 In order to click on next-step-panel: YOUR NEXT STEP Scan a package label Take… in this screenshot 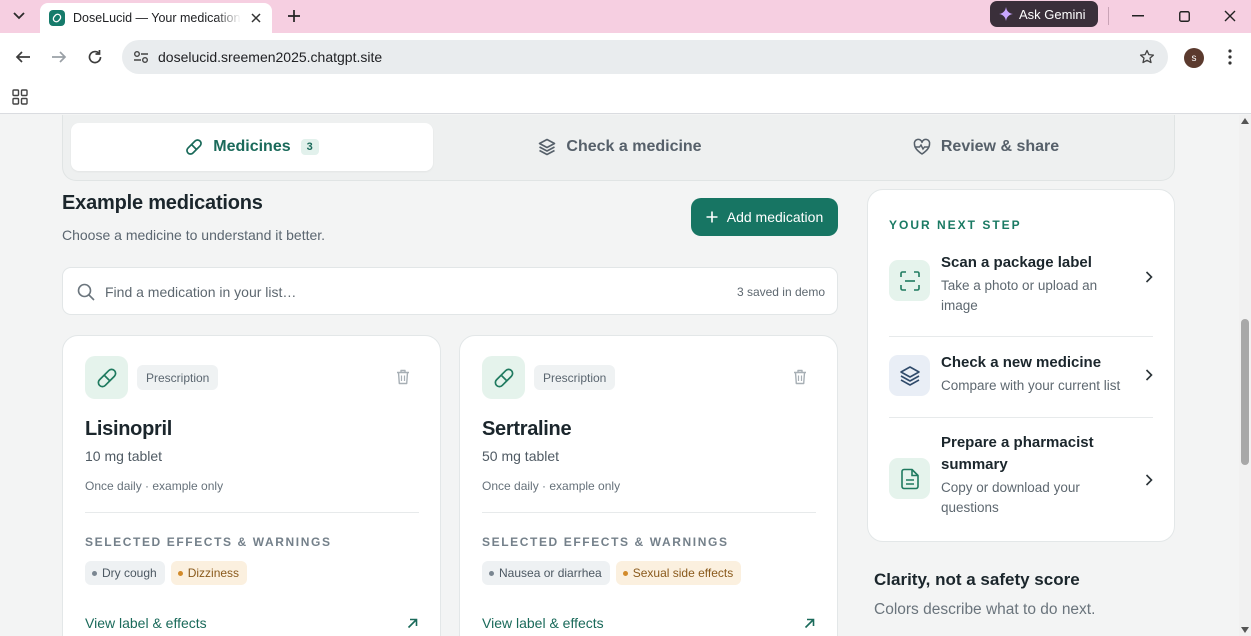, I will do `click(1021, 365)`.